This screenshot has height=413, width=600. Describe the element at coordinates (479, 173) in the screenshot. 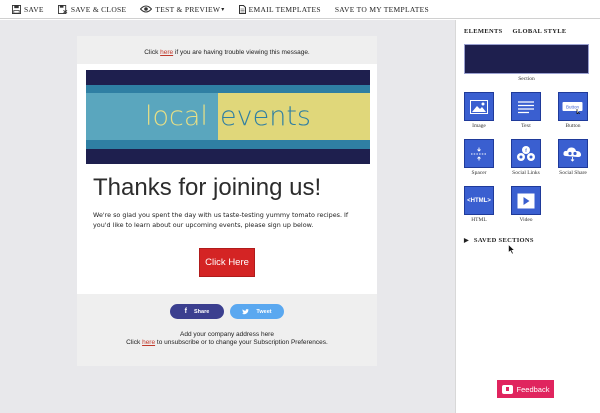

I see `spacer-element-label: Spacer` at that location.